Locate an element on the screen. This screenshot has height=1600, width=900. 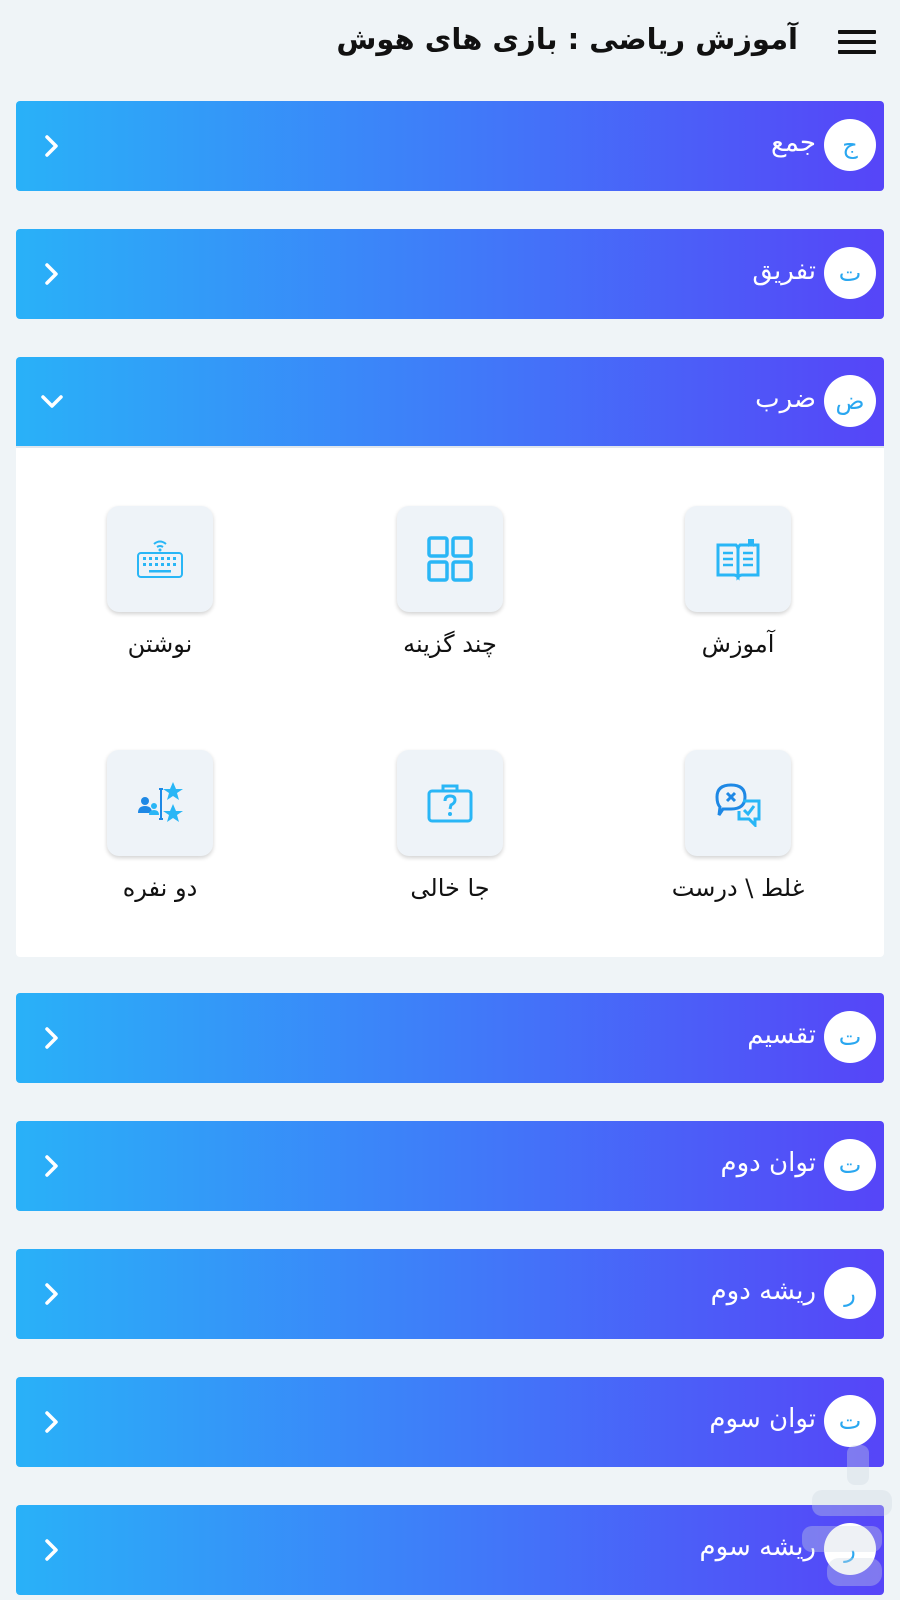
tile-writing: نوشتن is located at coordinates (160, 591).